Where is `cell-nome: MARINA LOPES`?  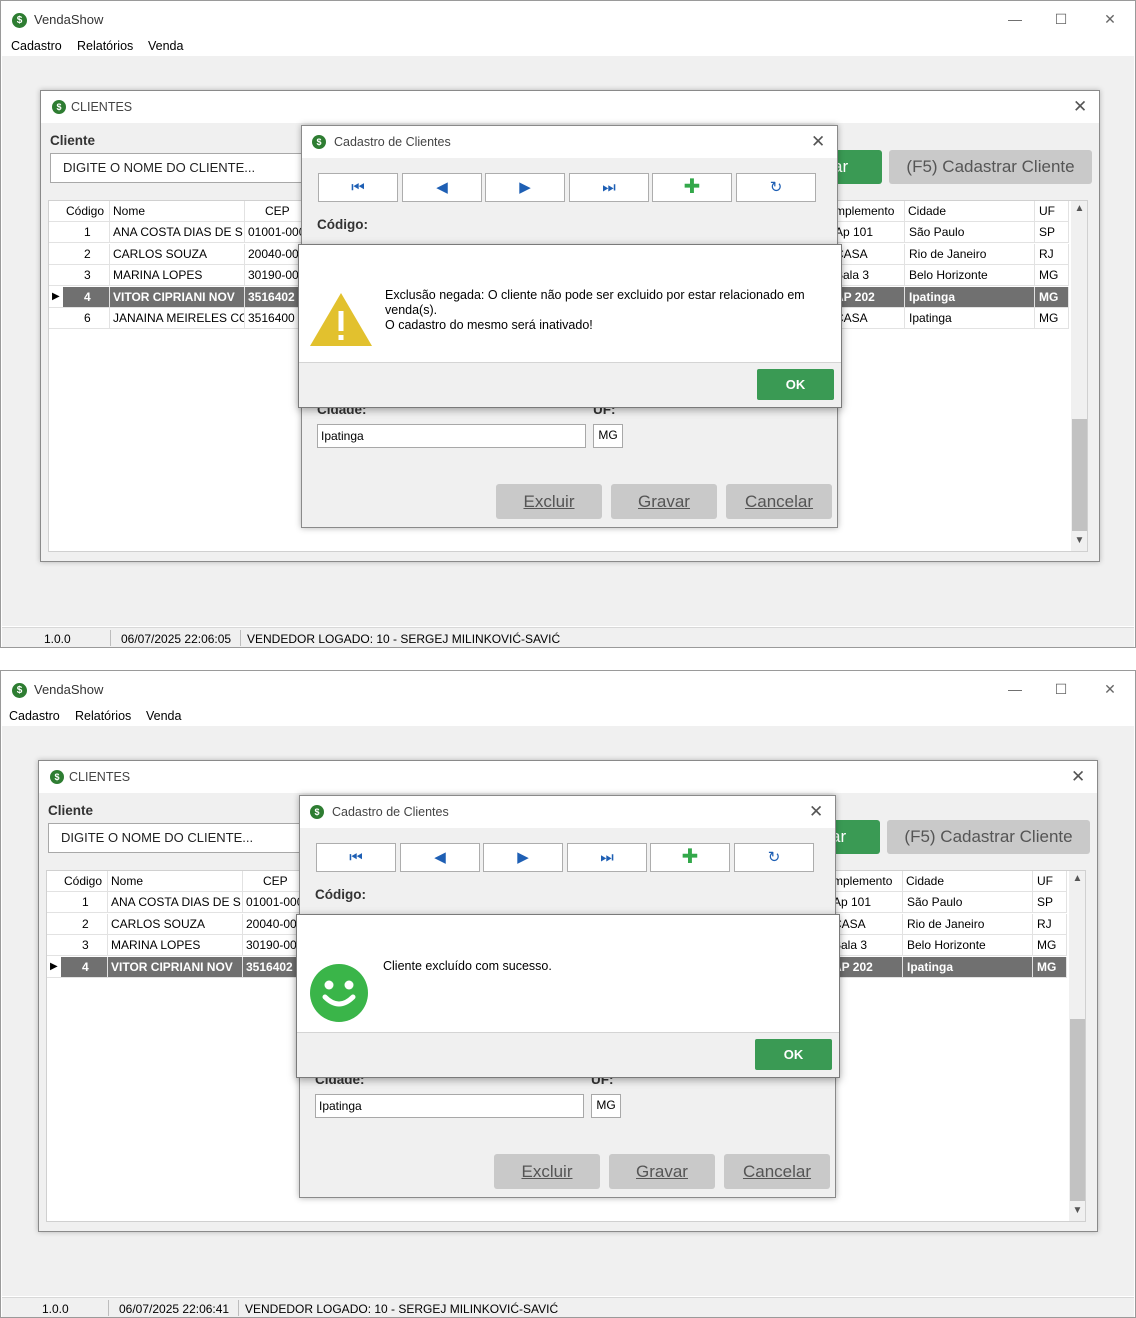 cell-nome: MARINA LOPES is located at coordinates (175, 945).